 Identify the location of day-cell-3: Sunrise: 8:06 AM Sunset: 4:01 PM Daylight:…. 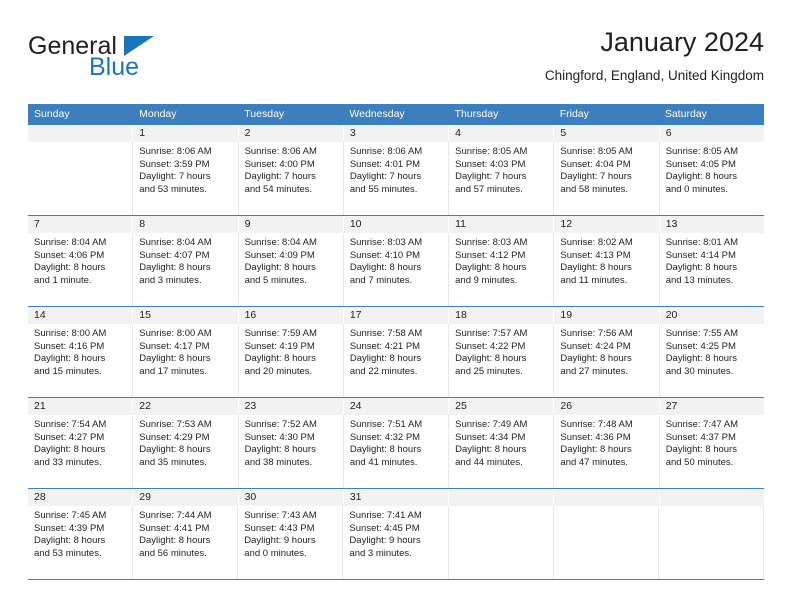
(397, 178).